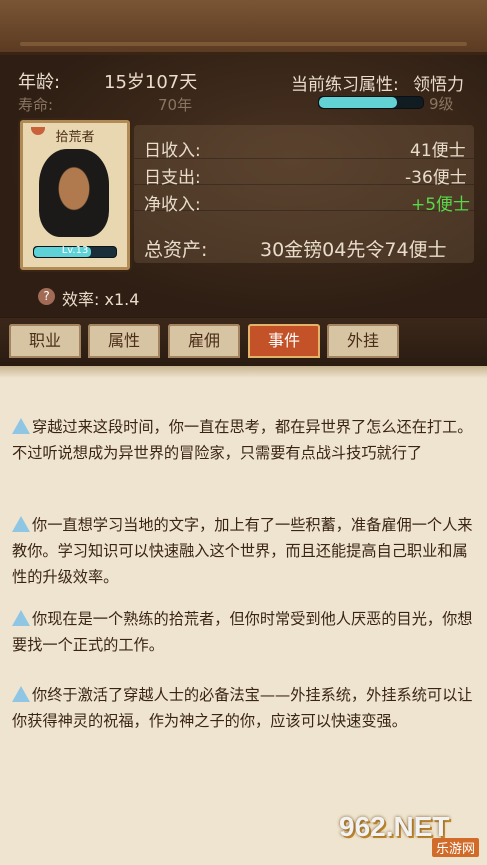  What do you see at coordinates (151, 82) in the screenshot?
I see `age-value: 15岁107天` at bounding box center [151, 82].